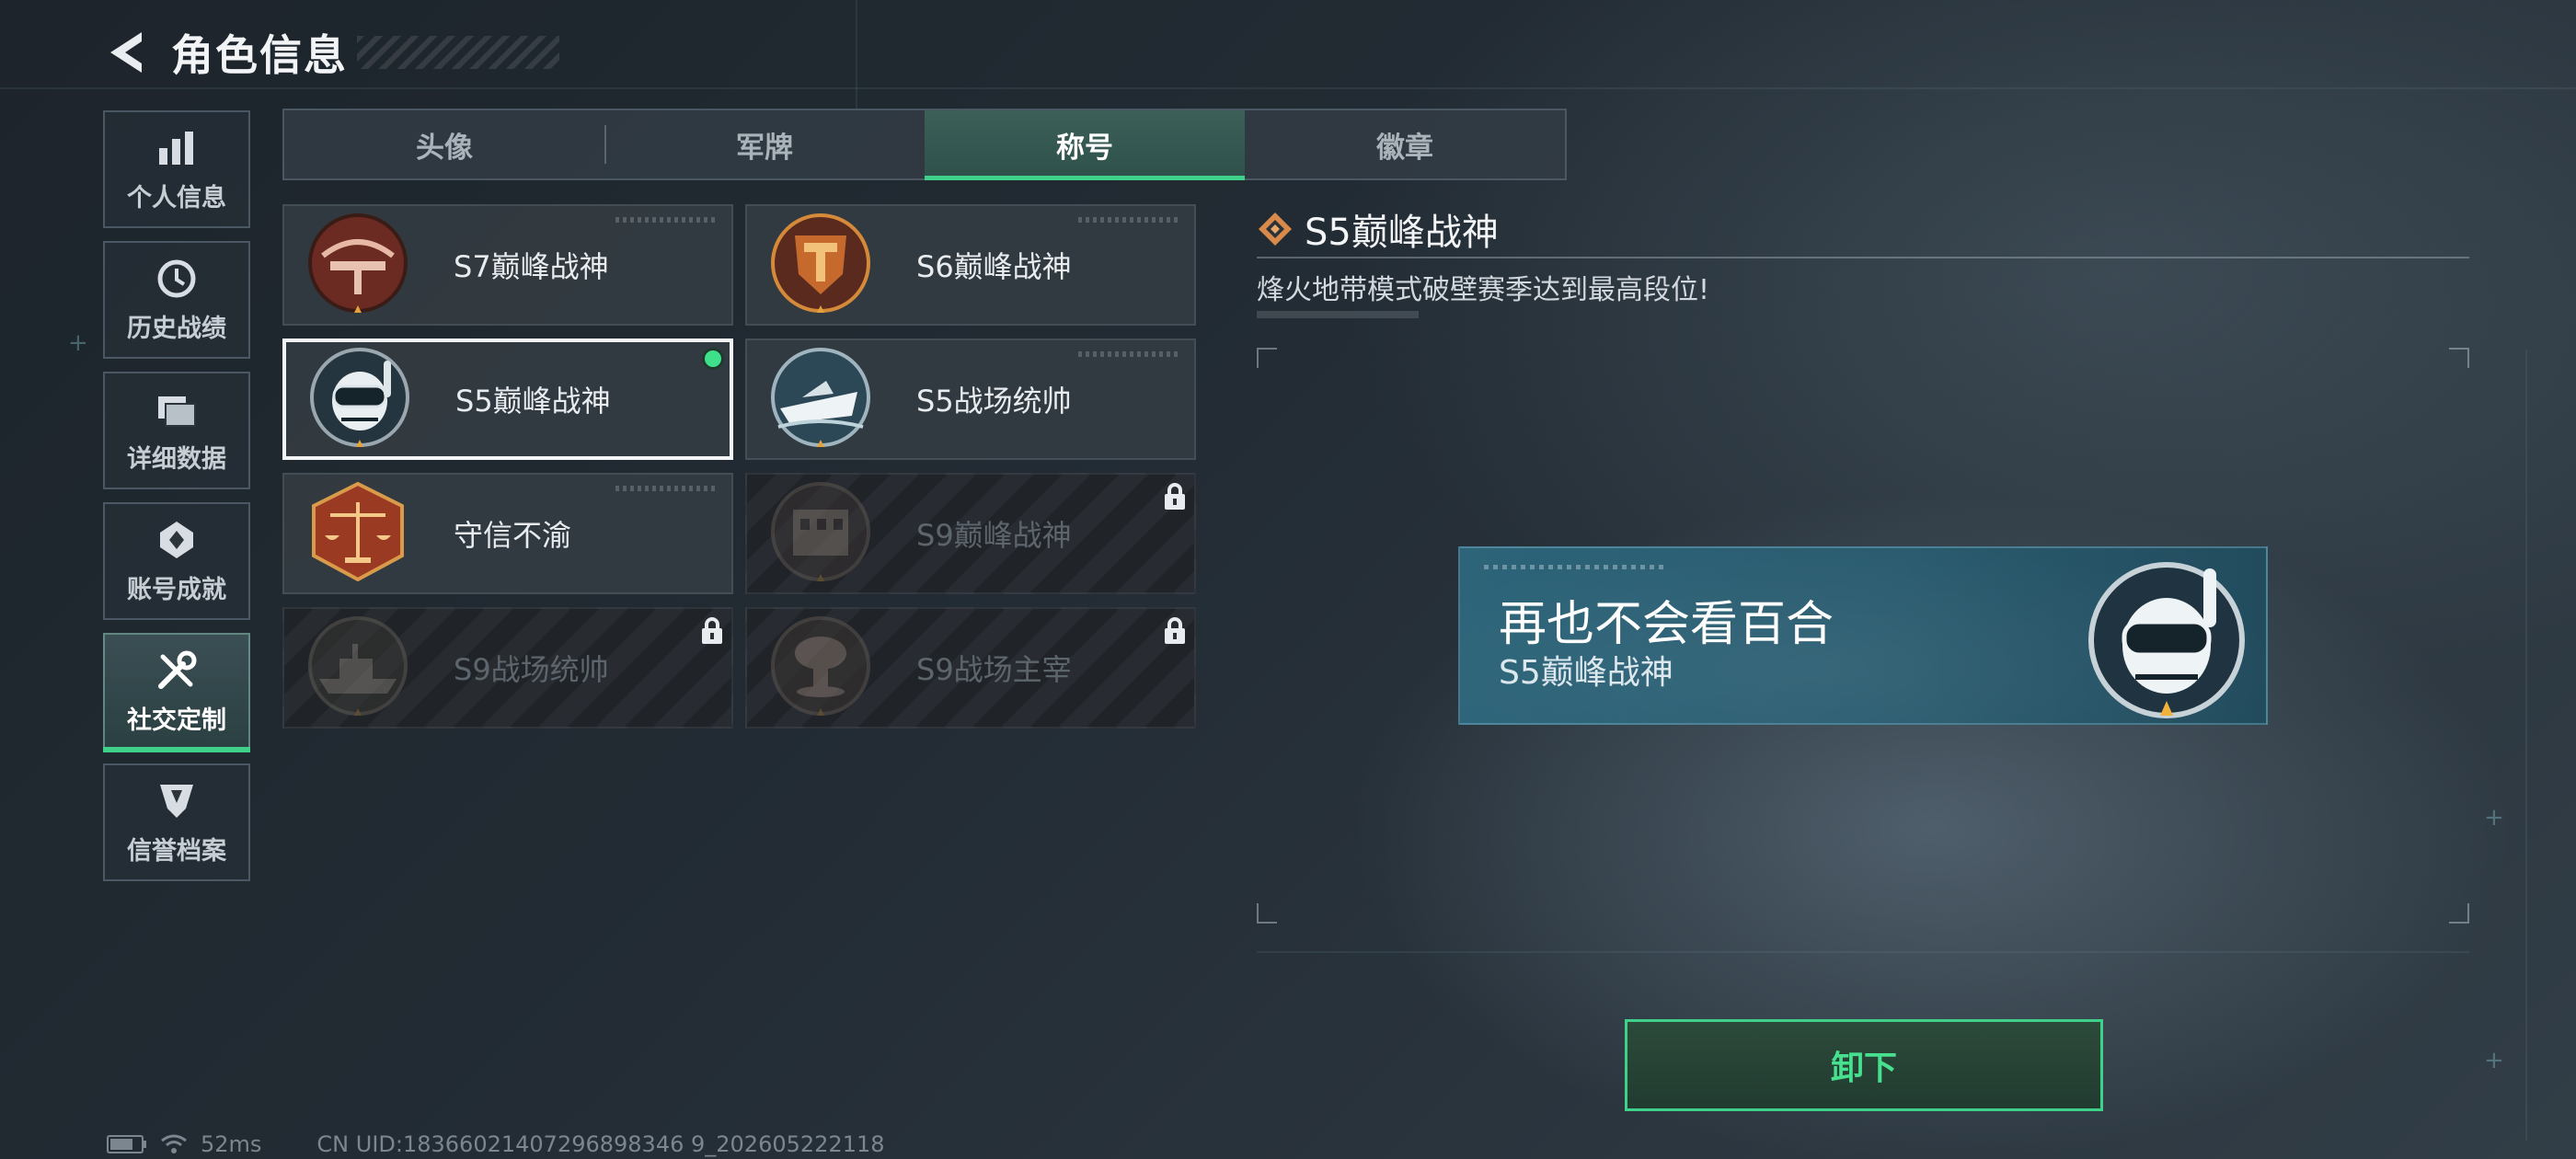 The image size is (2576, 1159). I want to click on scales-badge-icon, so click(358, 531).